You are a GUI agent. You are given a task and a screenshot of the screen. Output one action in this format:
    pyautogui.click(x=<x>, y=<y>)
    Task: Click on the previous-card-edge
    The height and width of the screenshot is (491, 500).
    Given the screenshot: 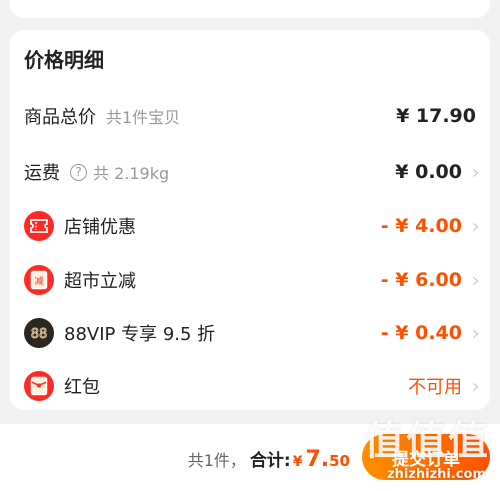 What is the action you would take?
    pyautogui.click(x=250, y=9)
    